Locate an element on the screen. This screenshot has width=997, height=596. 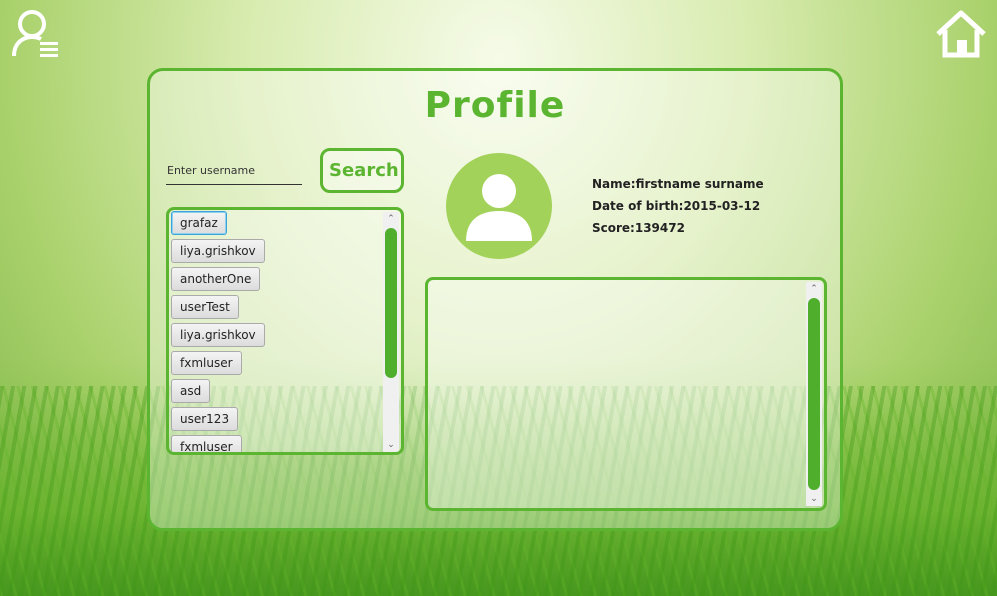
profile-score: Score:139472 is located at coordinates (638, 228).